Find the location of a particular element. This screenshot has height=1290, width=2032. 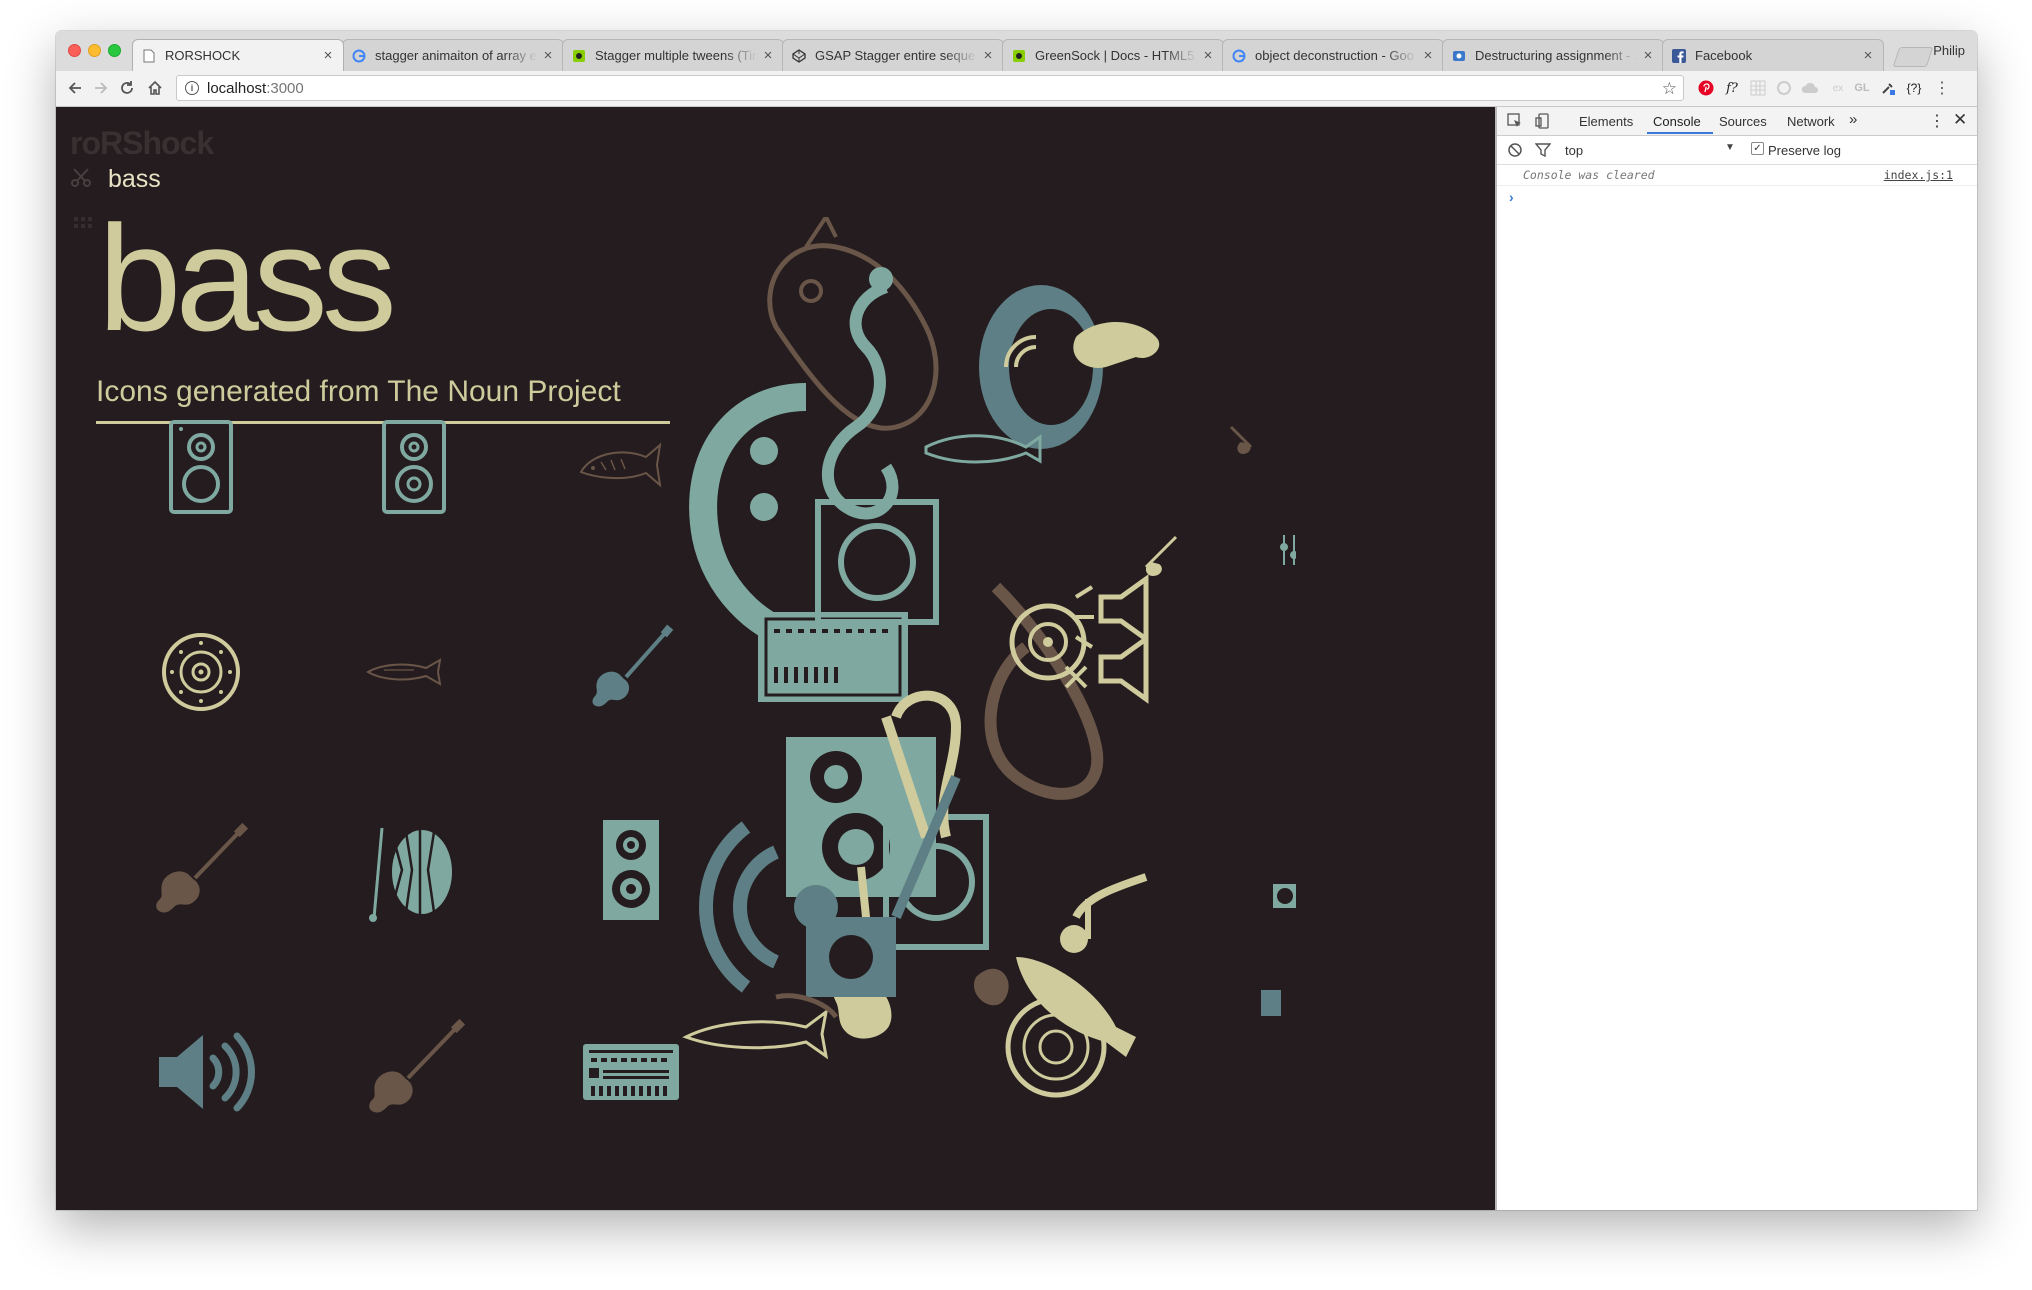

tab-gsap-stagger: GSAP Stagger entire sequenc × is located at coordinates (893, 55).